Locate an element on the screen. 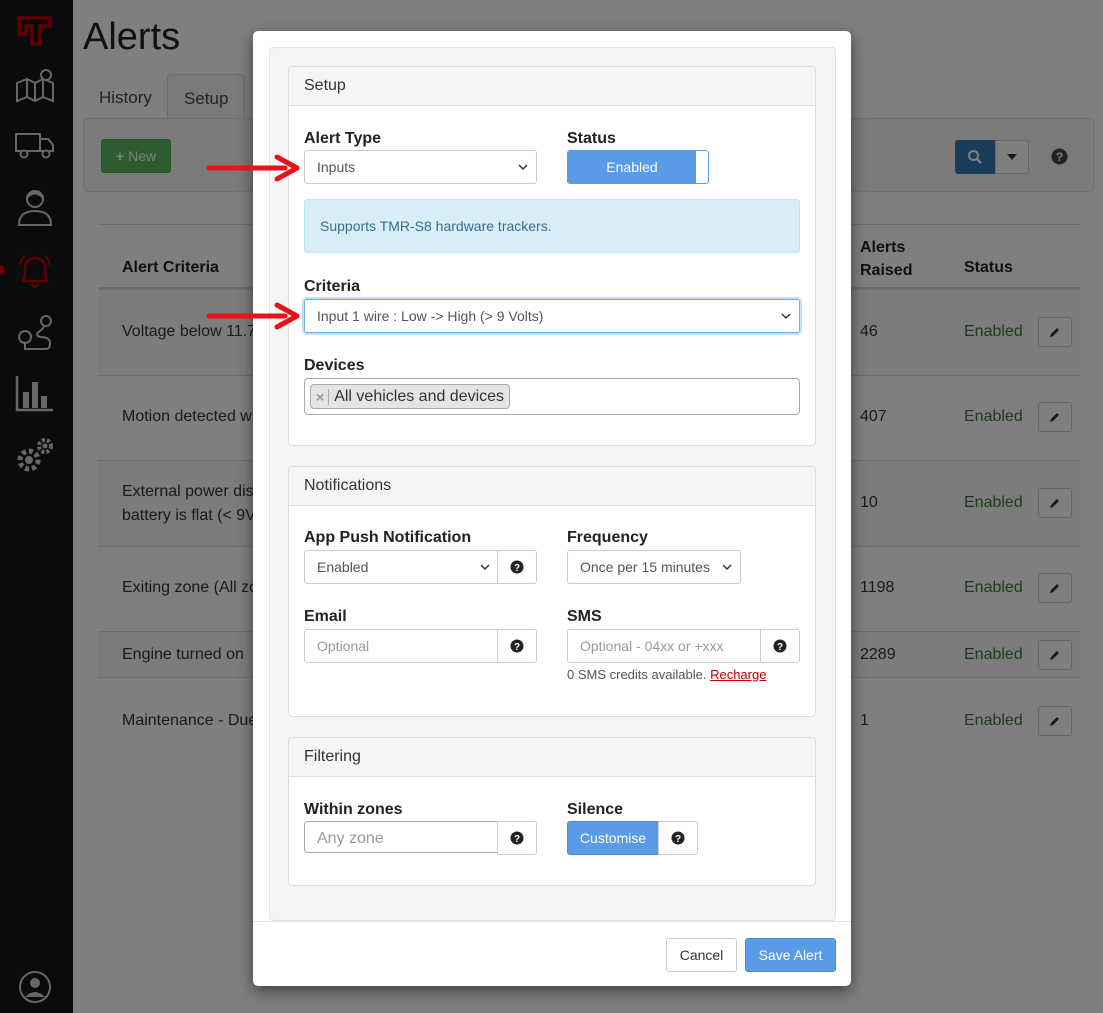 This screenshot has width=1103, height=1013. info-alert: Supports TMR-S8 hardware trackers. is located at coordinates (552, 226).